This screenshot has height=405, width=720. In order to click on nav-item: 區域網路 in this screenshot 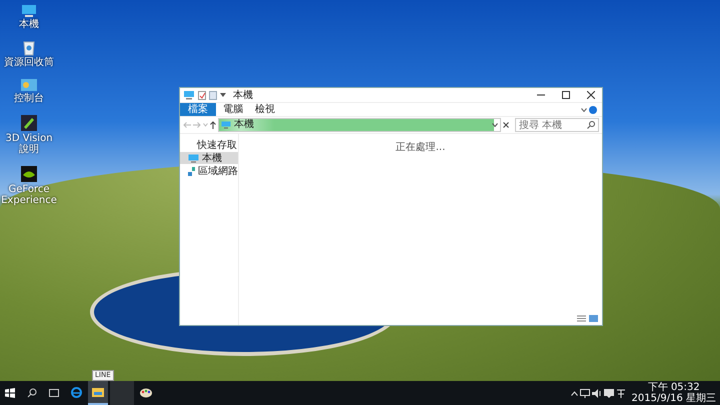, I will do `click(209, 171)`.